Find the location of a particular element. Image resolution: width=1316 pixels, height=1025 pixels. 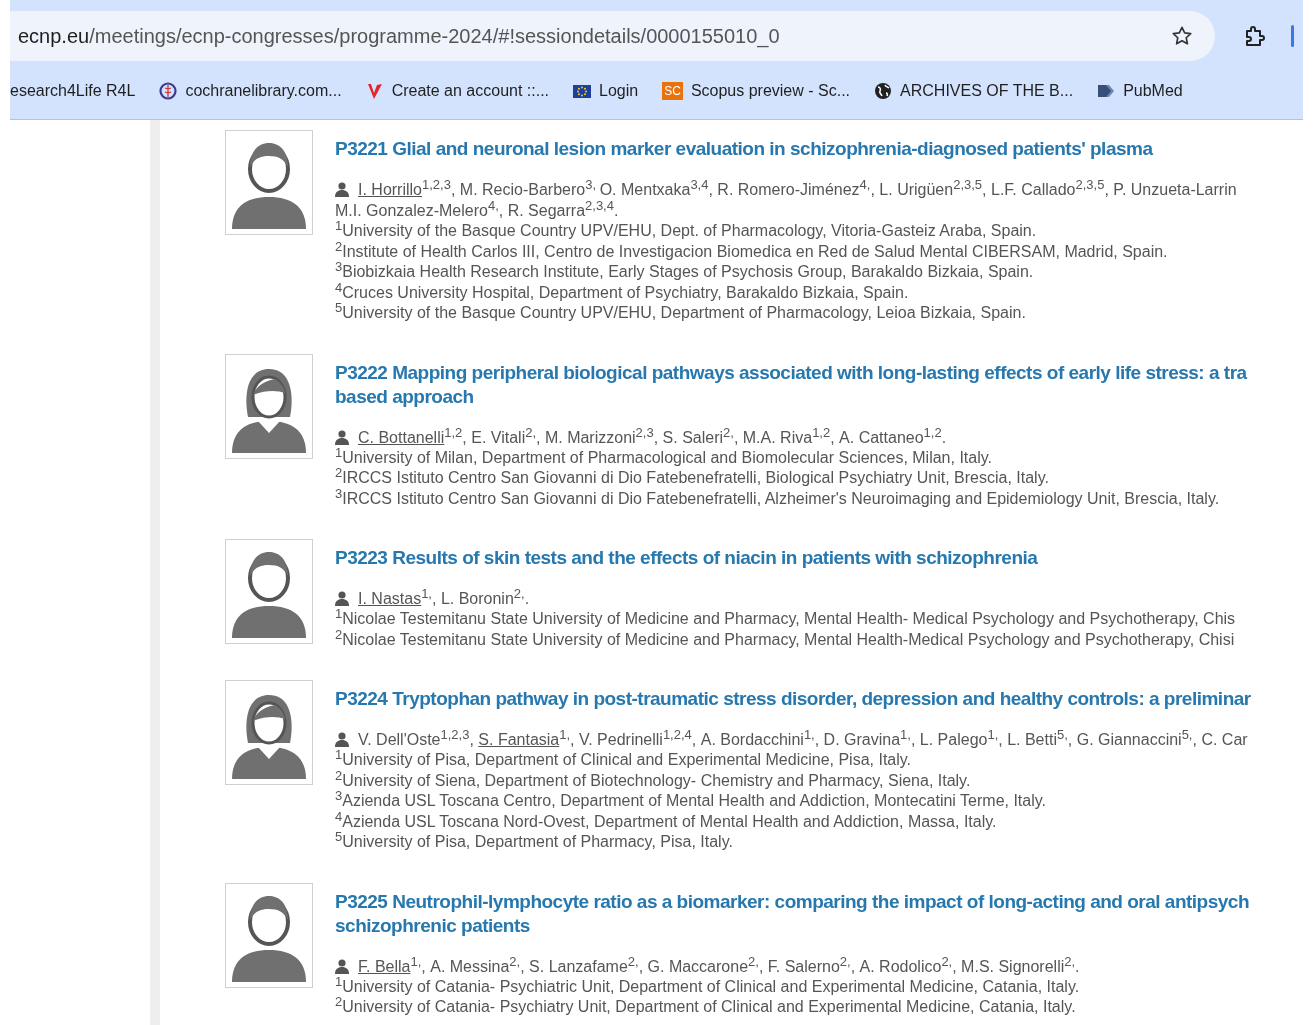

affiliation: $^{2}$University of Siena, Department of Biotechnology- Chemistry and Pharmacy, Siena, Italy. is located at coordinates (653, 780).